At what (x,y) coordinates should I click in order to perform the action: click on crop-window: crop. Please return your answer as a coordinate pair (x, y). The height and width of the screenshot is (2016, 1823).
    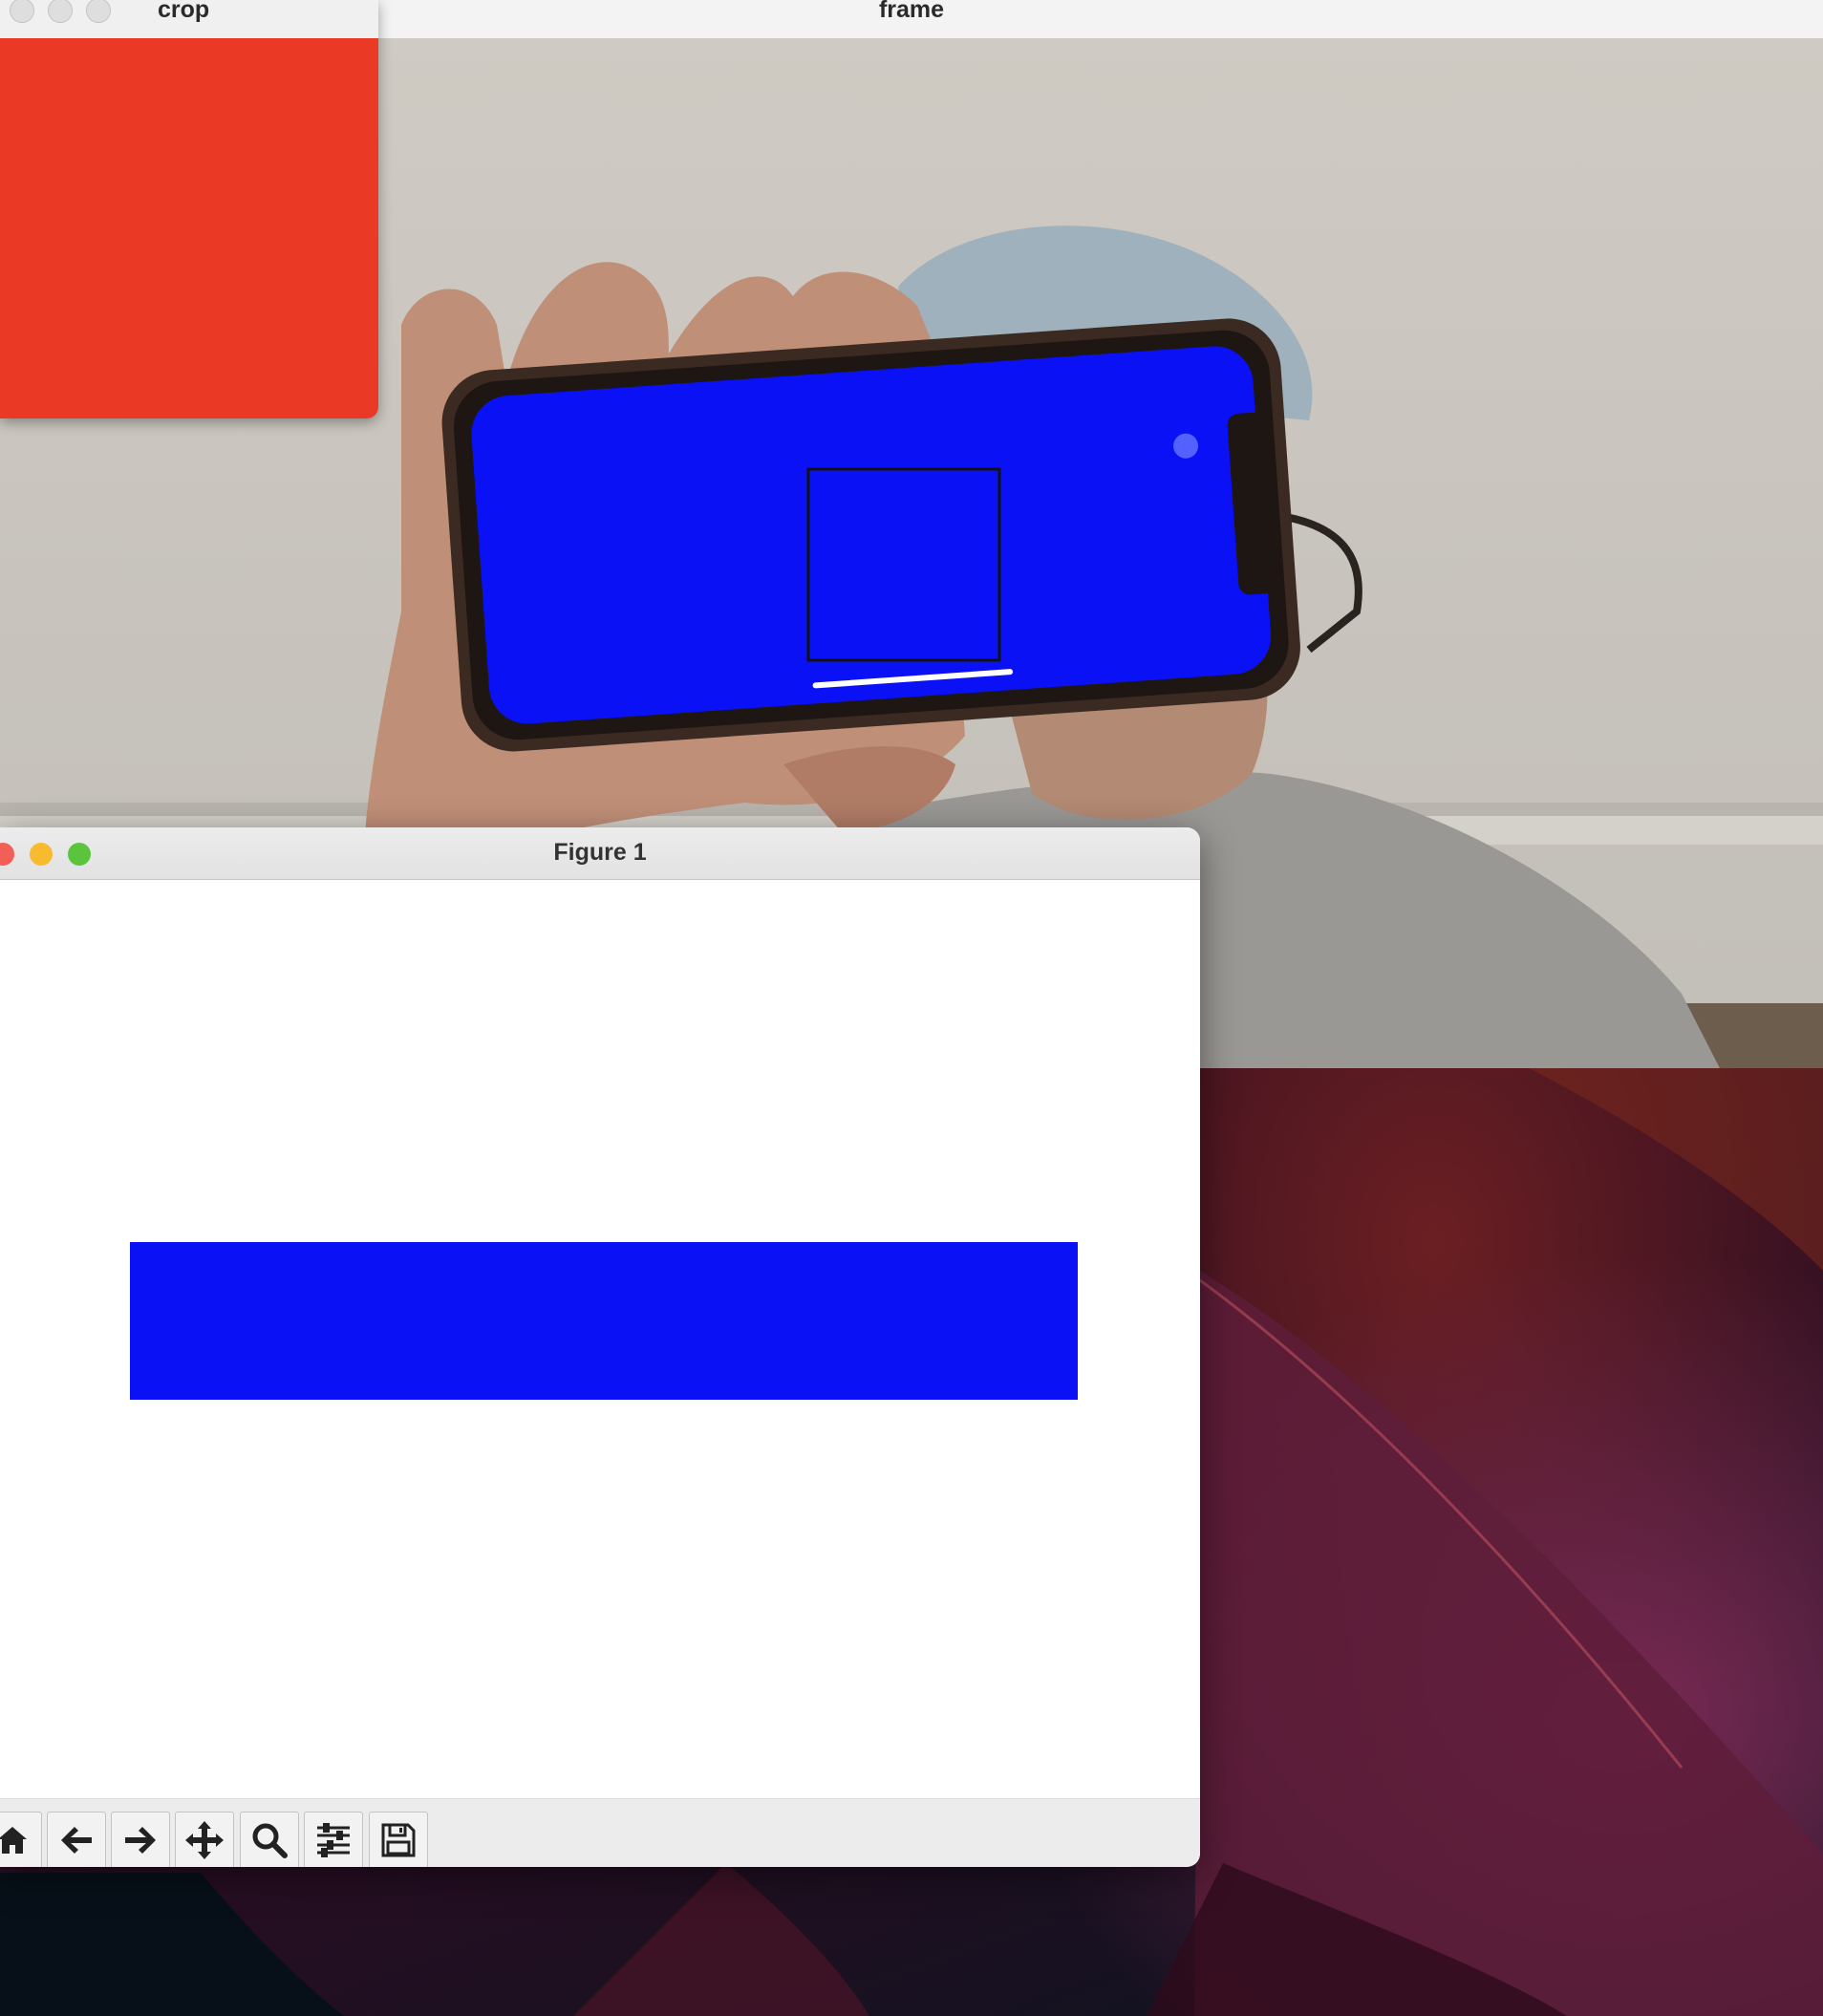
    Looking at the image, I should click on (189, 209).